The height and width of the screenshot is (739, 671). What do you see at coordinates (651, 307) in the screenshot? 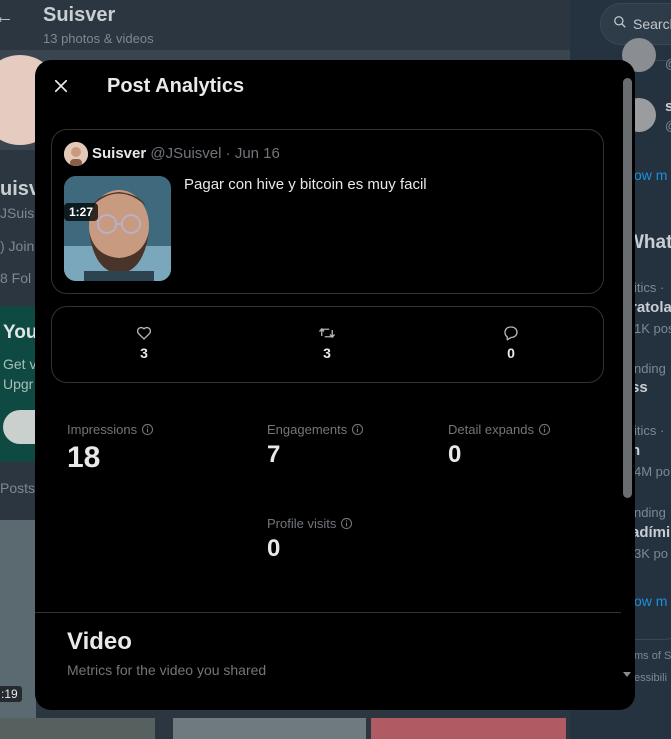
I see `trend-title: ratola` at bounding box center [651, 307].